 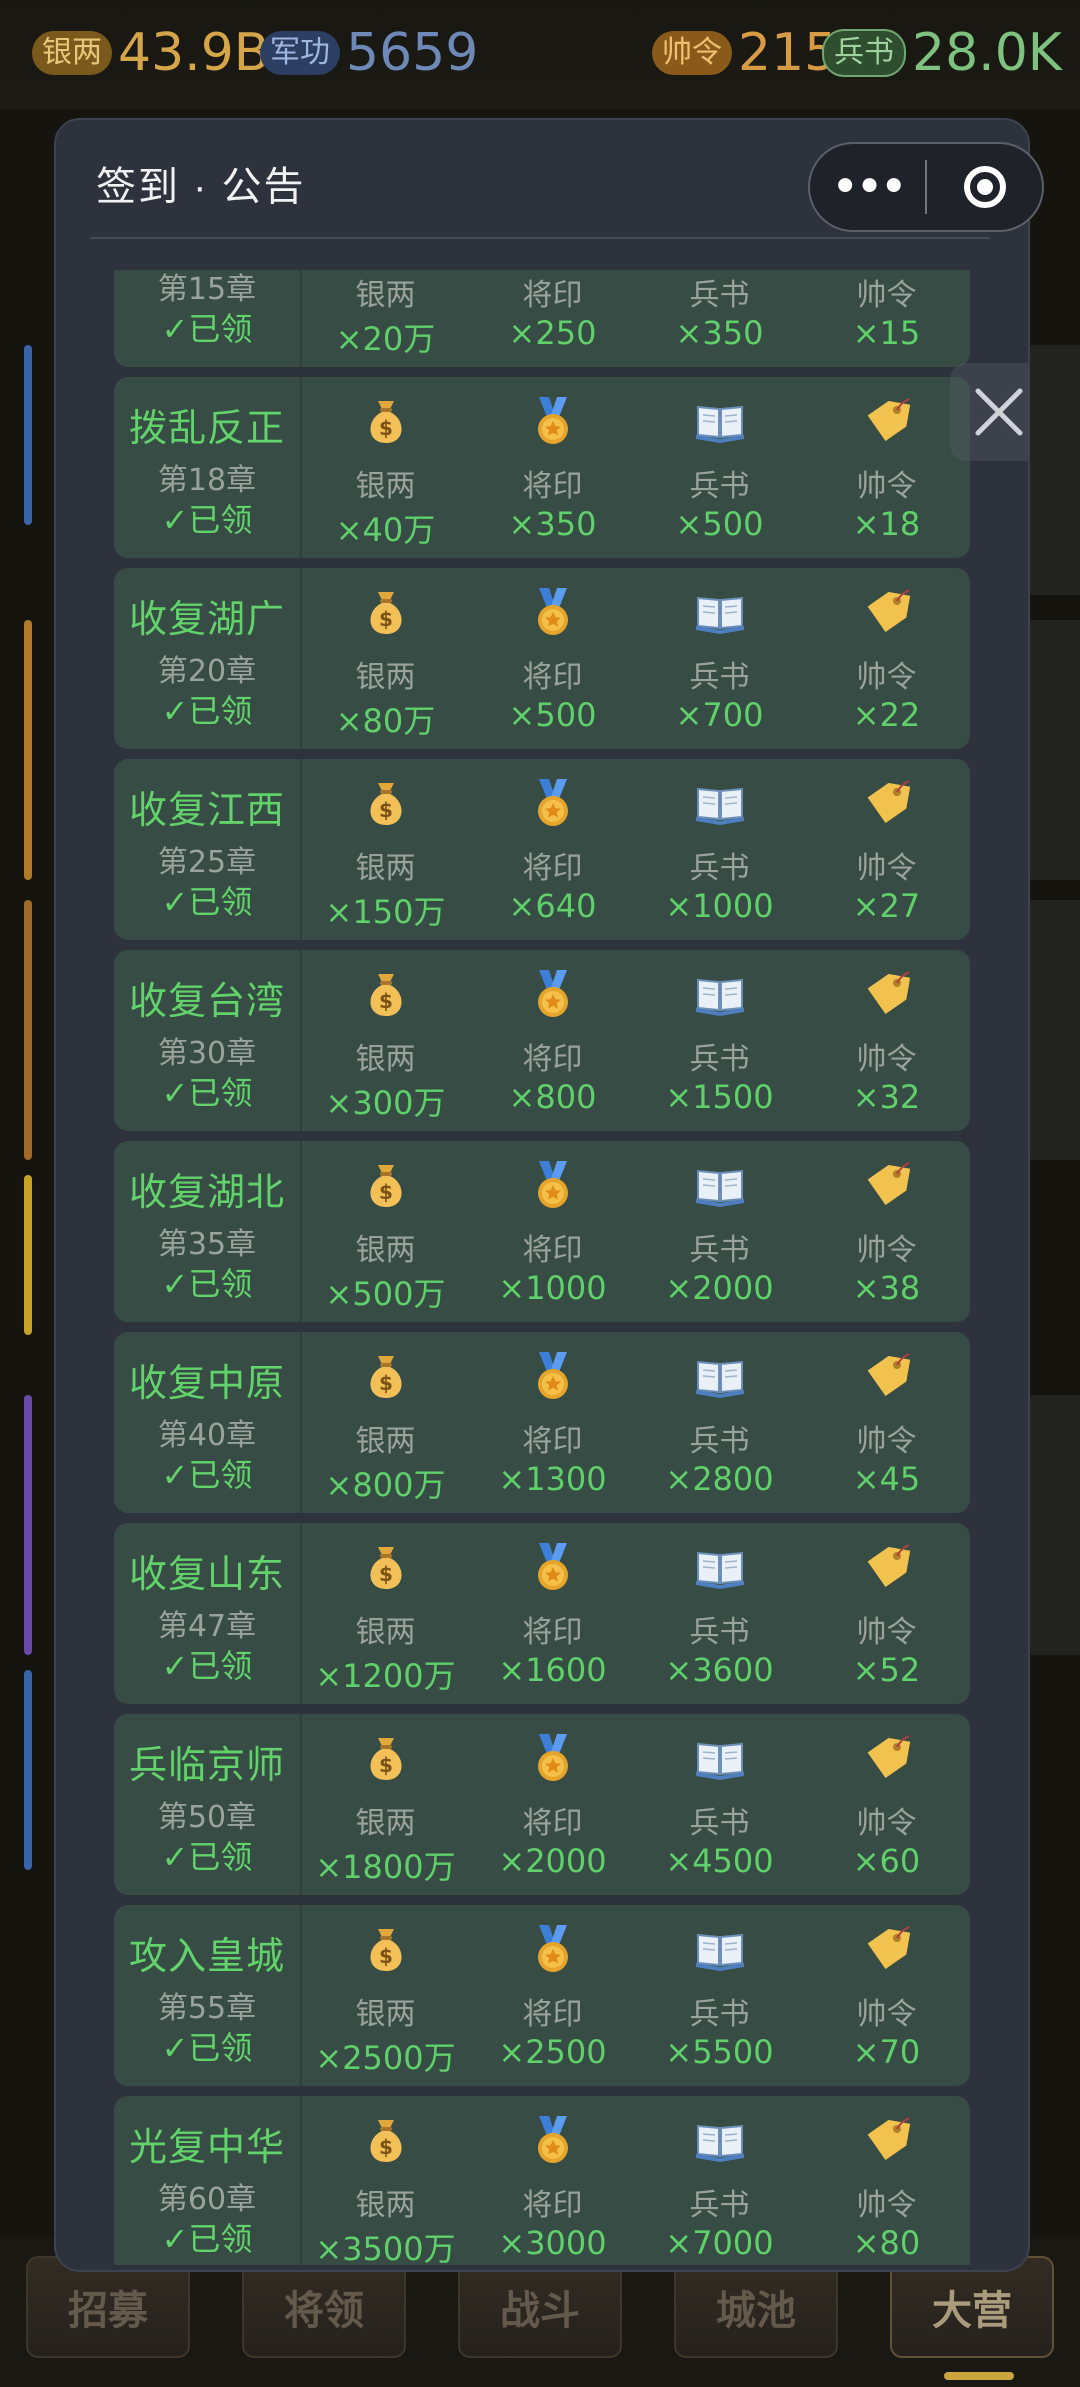 I want to click on order-reward: 帅令 ×60, so click(x=886, y=1804).